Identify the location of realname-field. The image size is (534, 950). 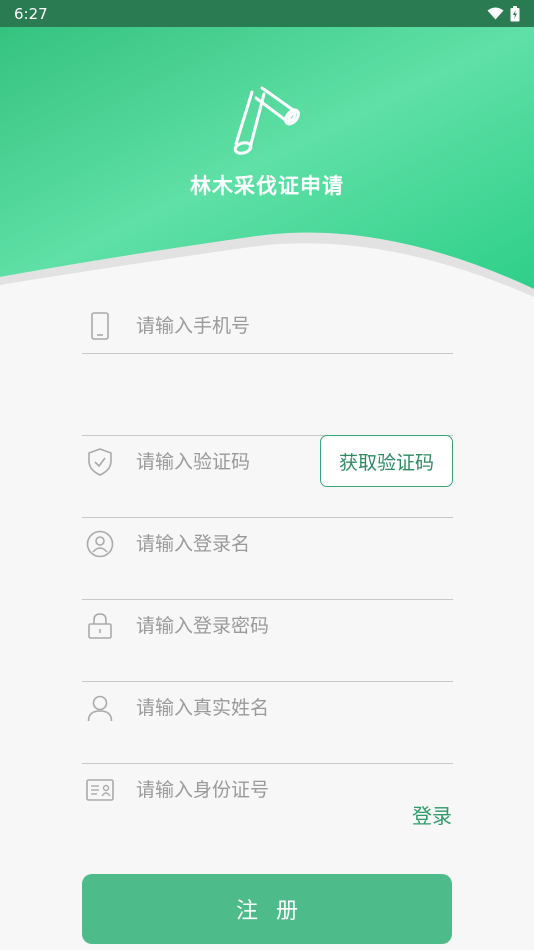
(267, 663).